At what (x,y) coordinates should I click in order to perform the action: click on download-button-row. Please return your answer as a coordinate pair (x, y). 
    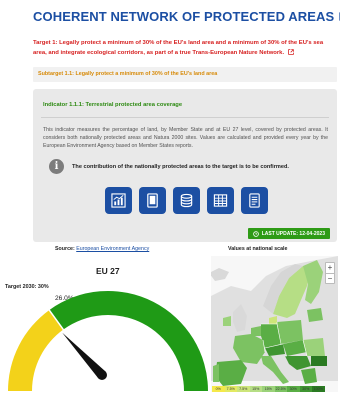
    Looking at the image, I should click on (186, 200).